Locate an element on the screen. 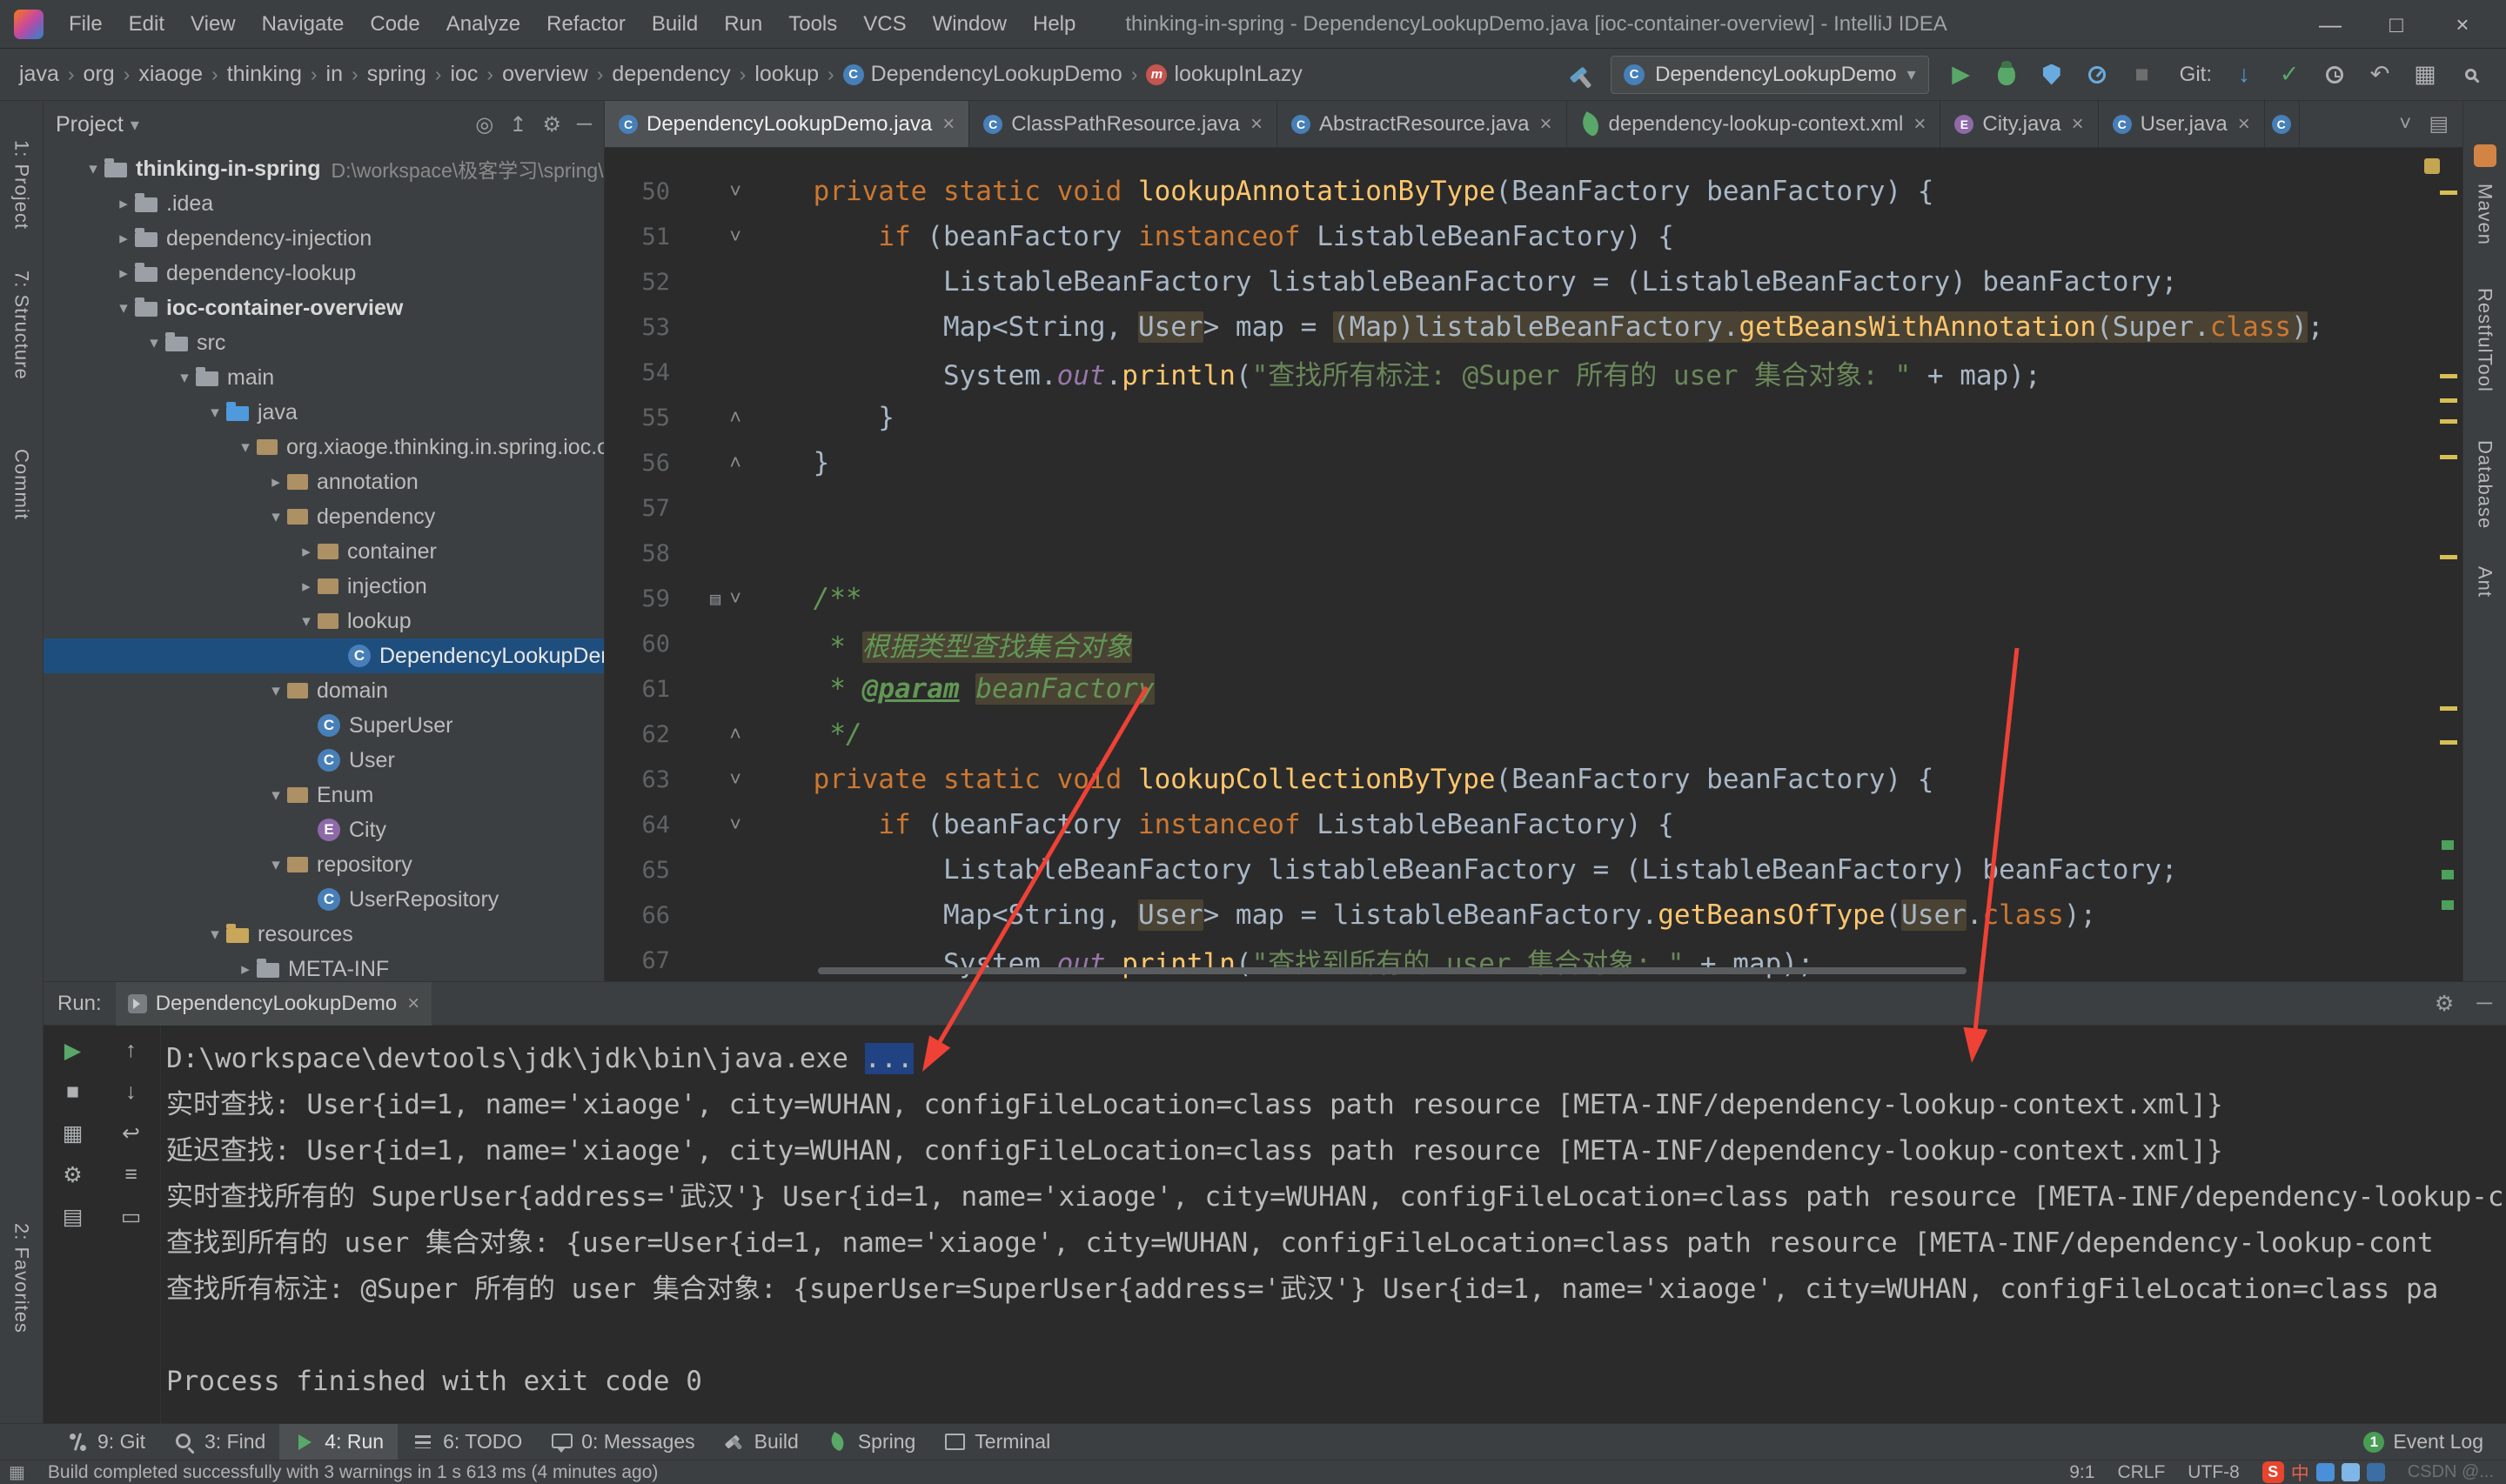  scroll-to-end-button: ≡ is located at coordinates (131, 1175).